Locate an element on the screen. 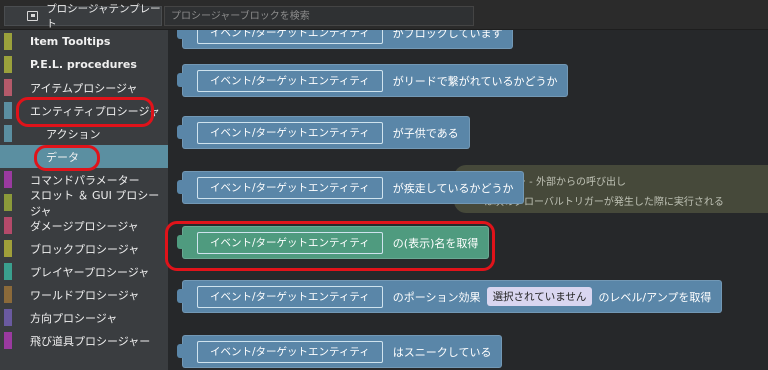 The height and width of the screenshot is (370, 768). block-text: のポーション効果 is located at coordinates (436, 297).